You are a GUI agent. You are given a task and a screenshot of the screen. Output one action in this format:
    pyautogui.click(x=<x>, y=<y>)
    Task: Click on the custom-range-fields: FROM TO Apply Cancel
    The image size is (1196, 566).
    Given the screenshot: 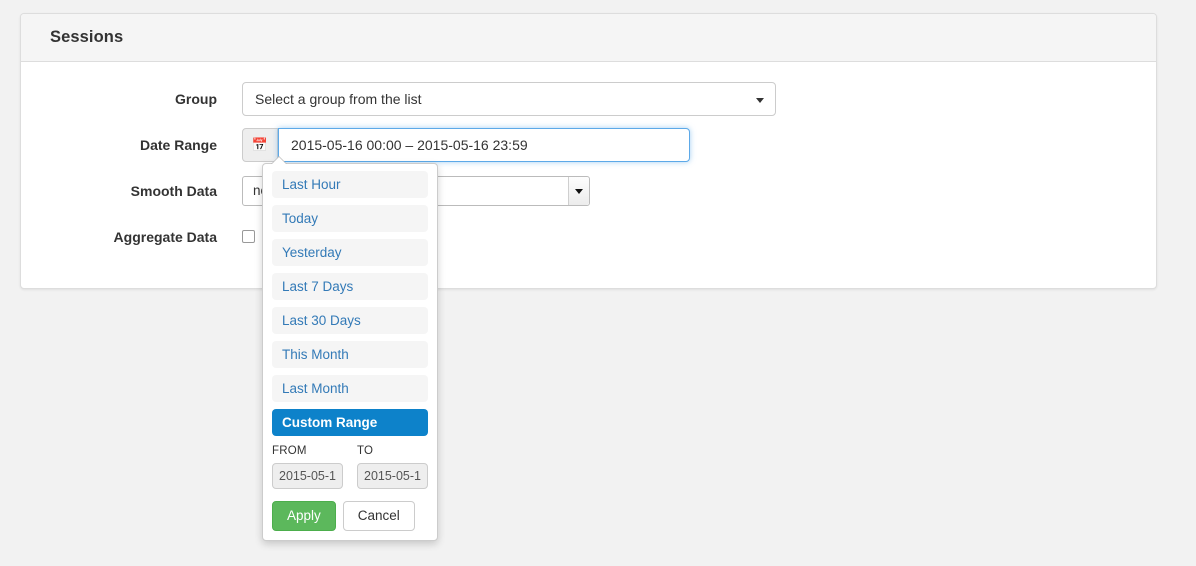 What is the action you would take?
    pyautogui.click(x=350, y=487)
    